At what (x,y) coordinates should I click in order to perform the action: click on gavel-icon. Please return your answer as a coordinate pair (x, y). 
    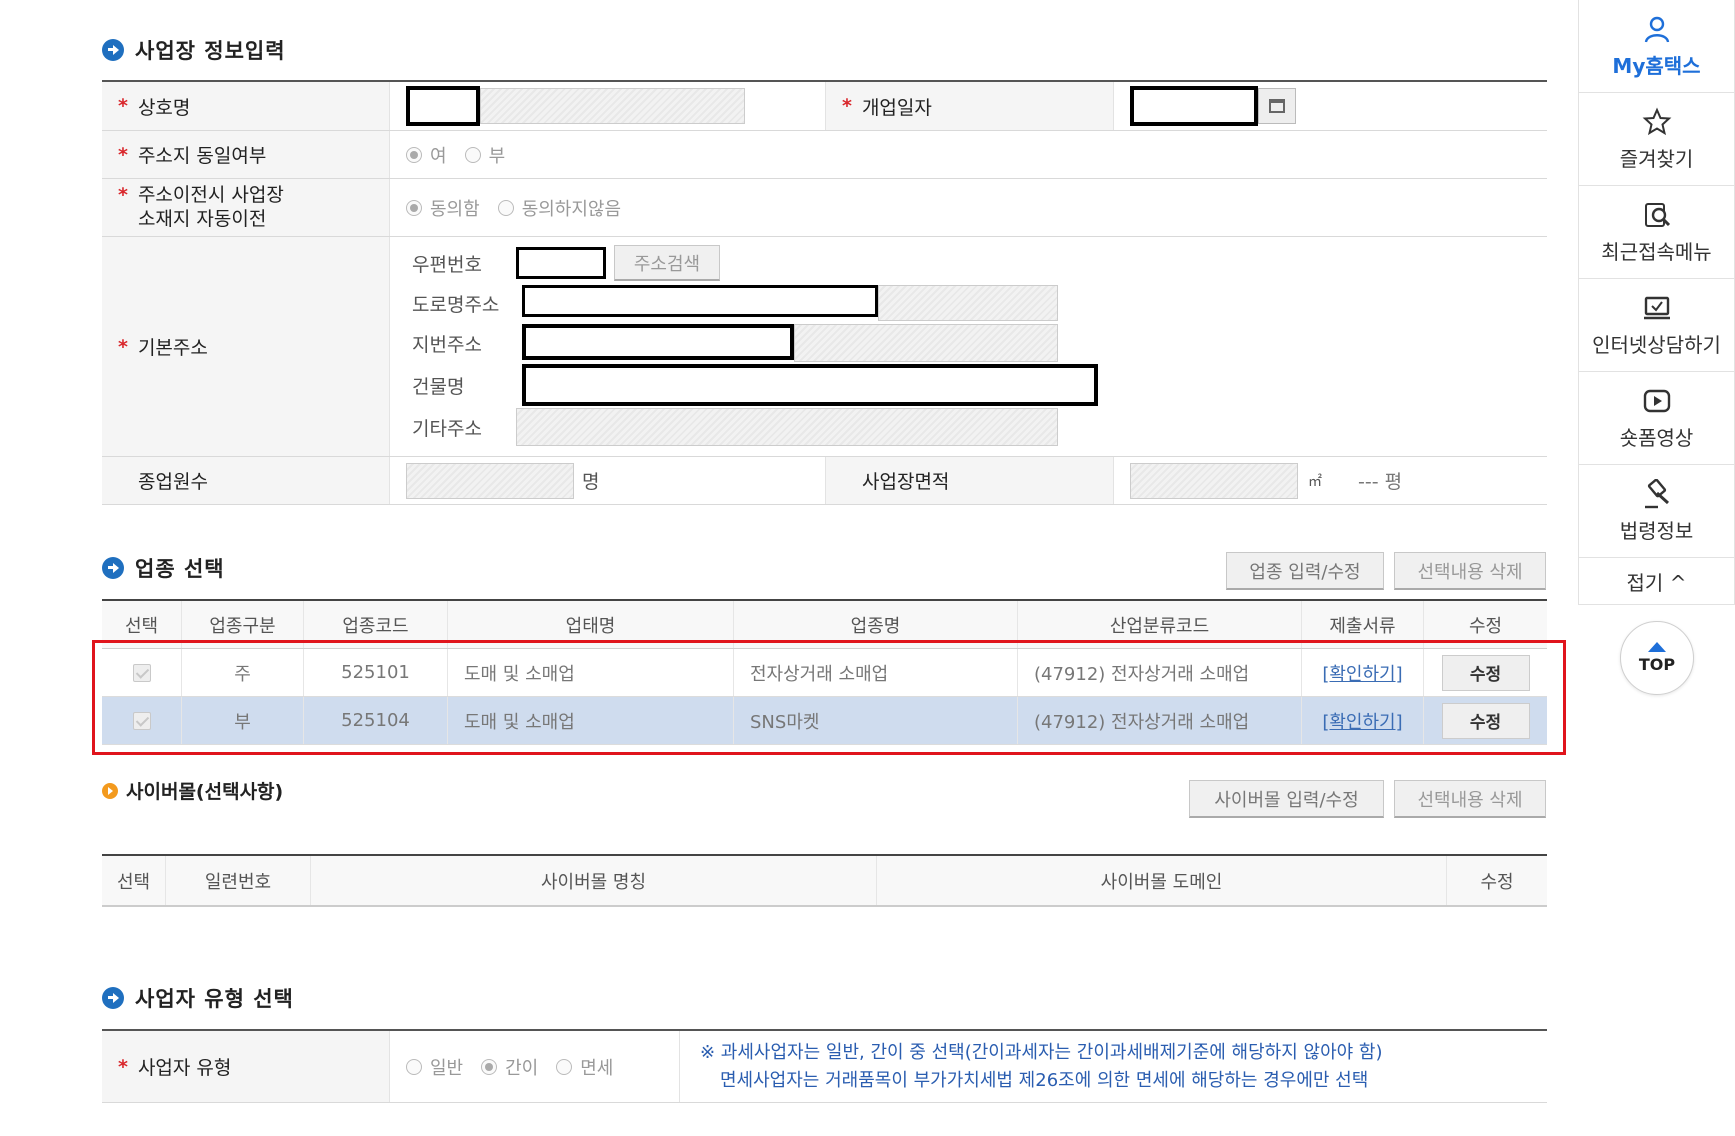
    Looking at the image, I should click on (1656, 493).